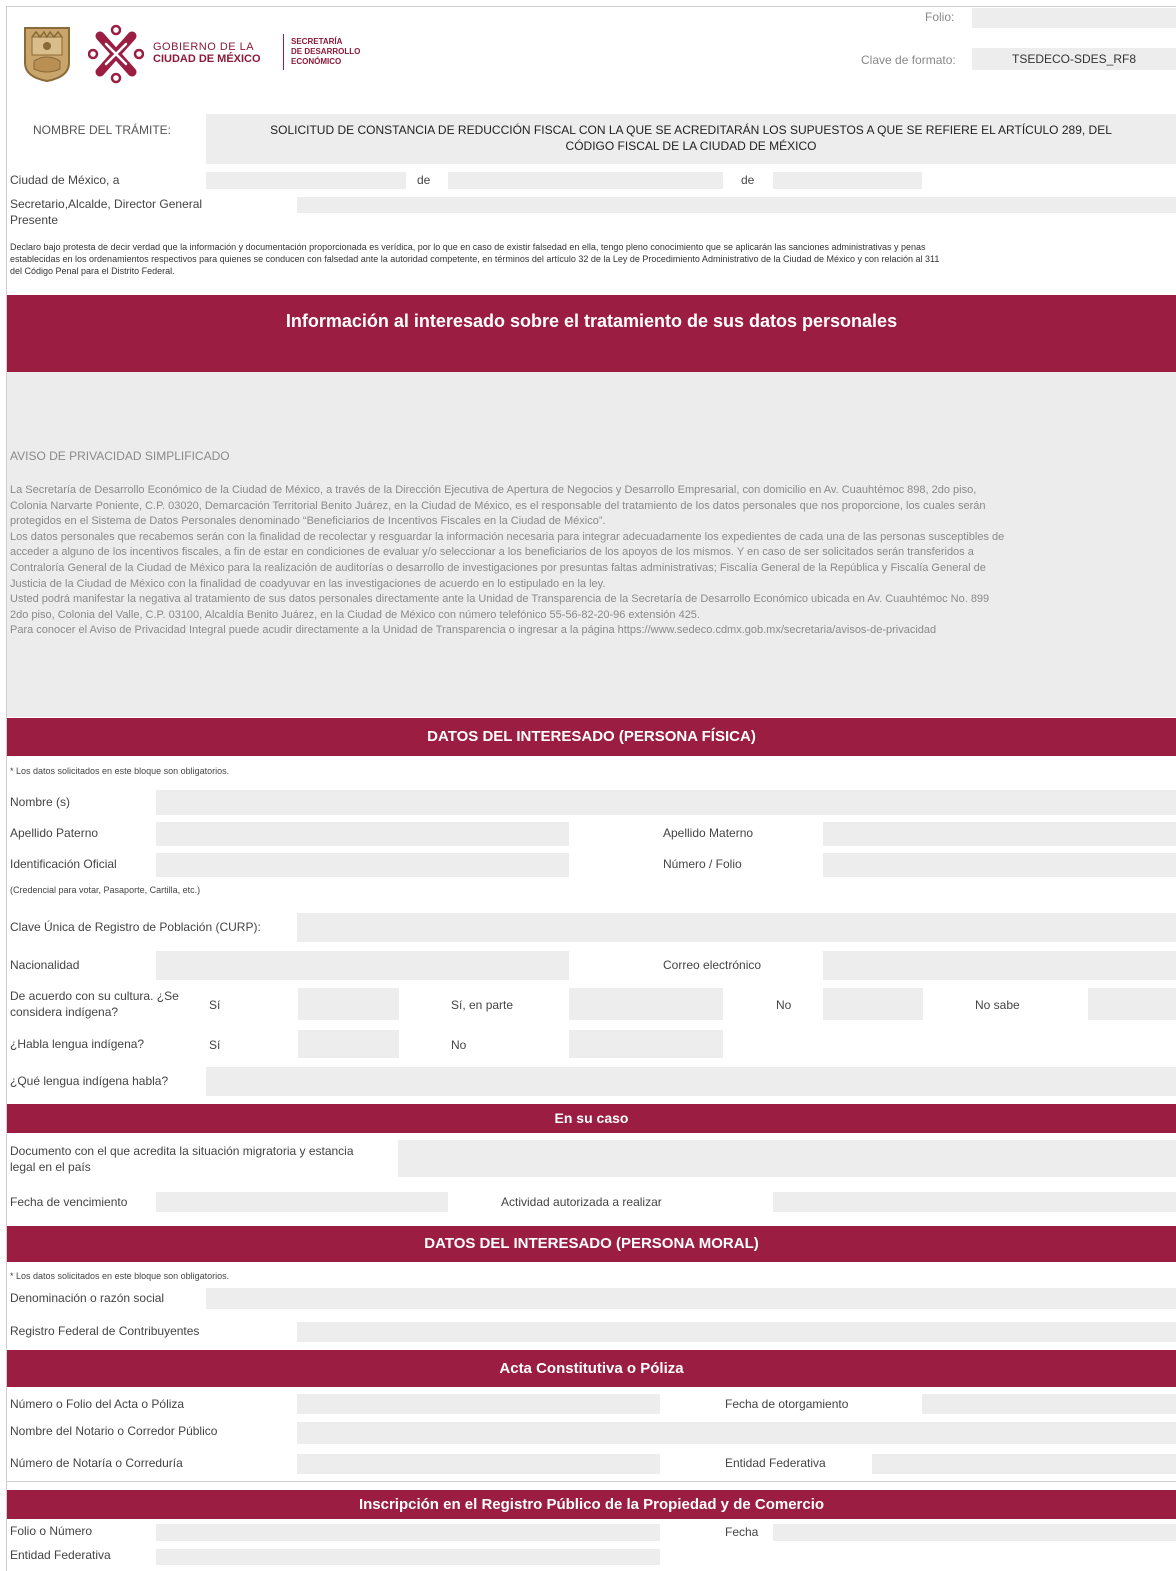 This screenshot has width=1176, height=1571. Describe the element at coordinates (326, 51) in the screenshot. I see `sec-logo-line2: DE DESARROLLO` at that location.